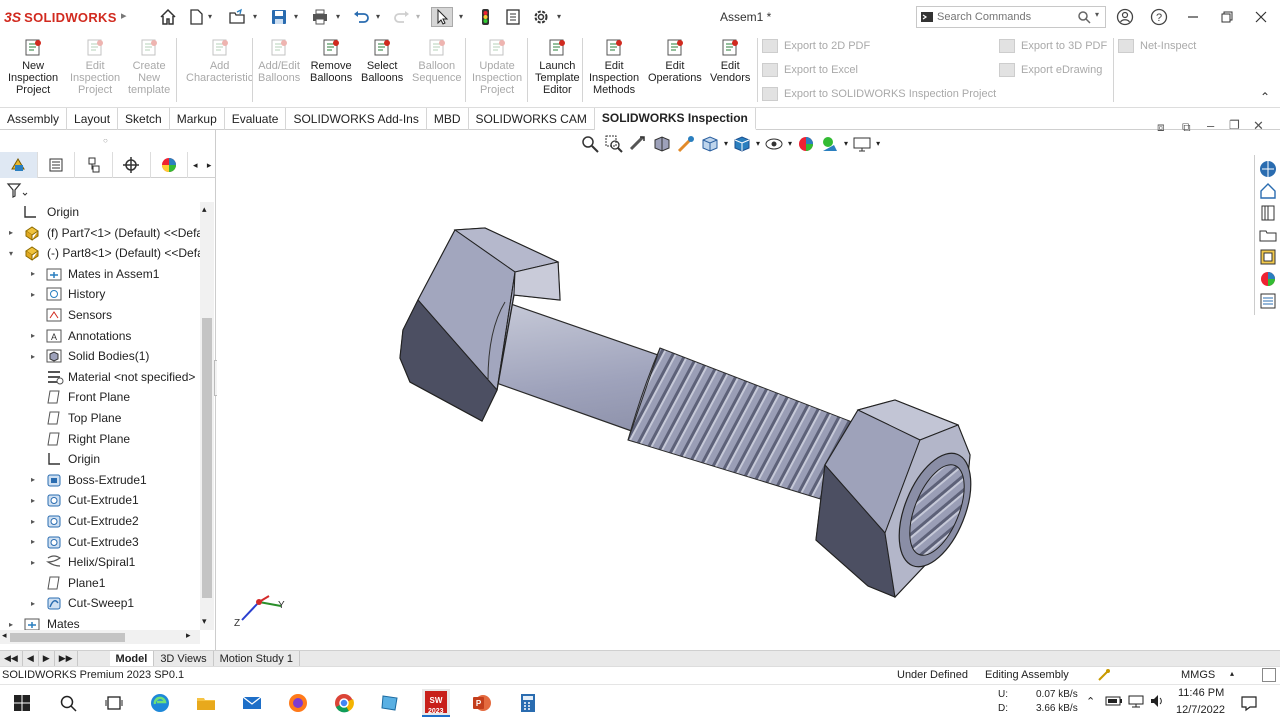 The height and width of the screenshot is (720, 1280). I want to click on task-view-icon, so click(114, 703).